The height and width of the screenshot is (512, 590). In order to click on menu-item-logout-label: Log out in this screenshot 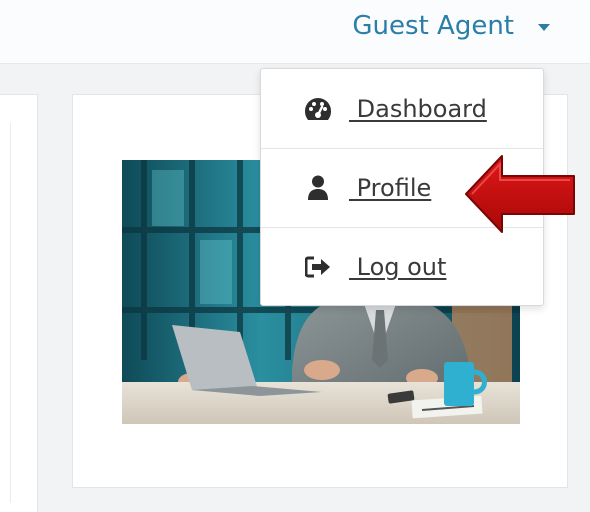, I will do `click(398, 267)`.